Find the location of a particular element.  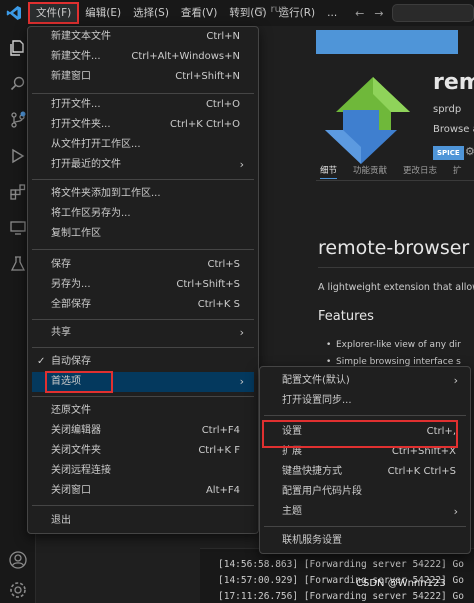

menu-item-open-recent: 打开最近的文件 › is located at coordinates (143, 165).